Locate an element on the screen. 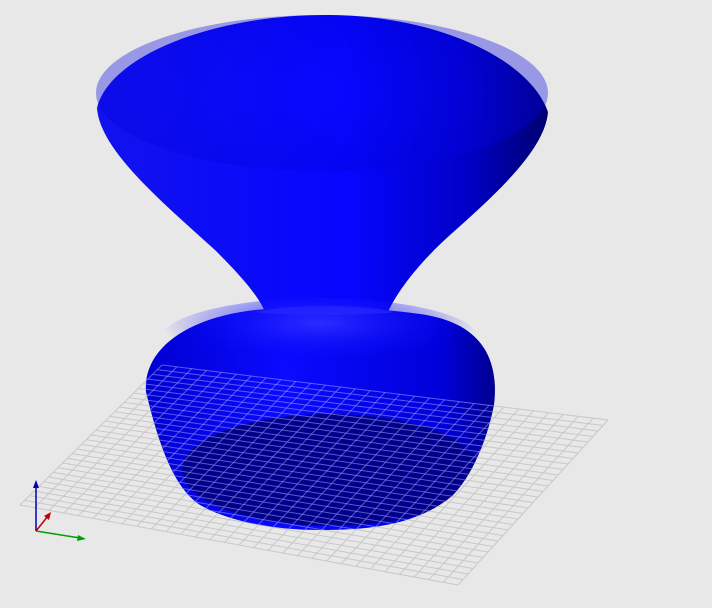  axis-triad is located at coordinates (59, 510).